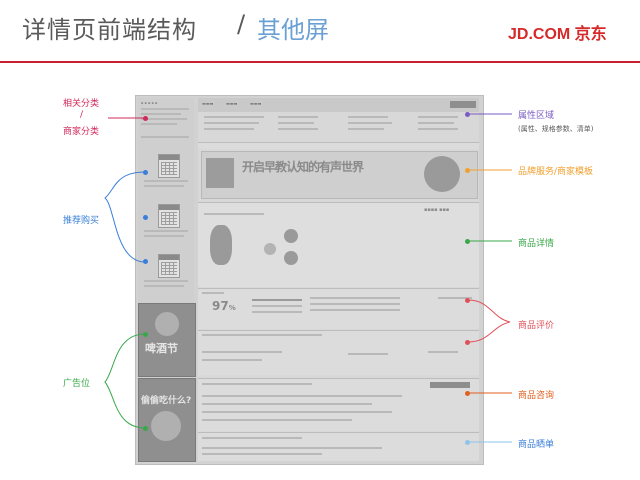 The width and height of the screenshot is (640, 480). Describe the element at coordinates (536, 244) in the screenshot. I see `label-product-detail: 商品详情` at that location.